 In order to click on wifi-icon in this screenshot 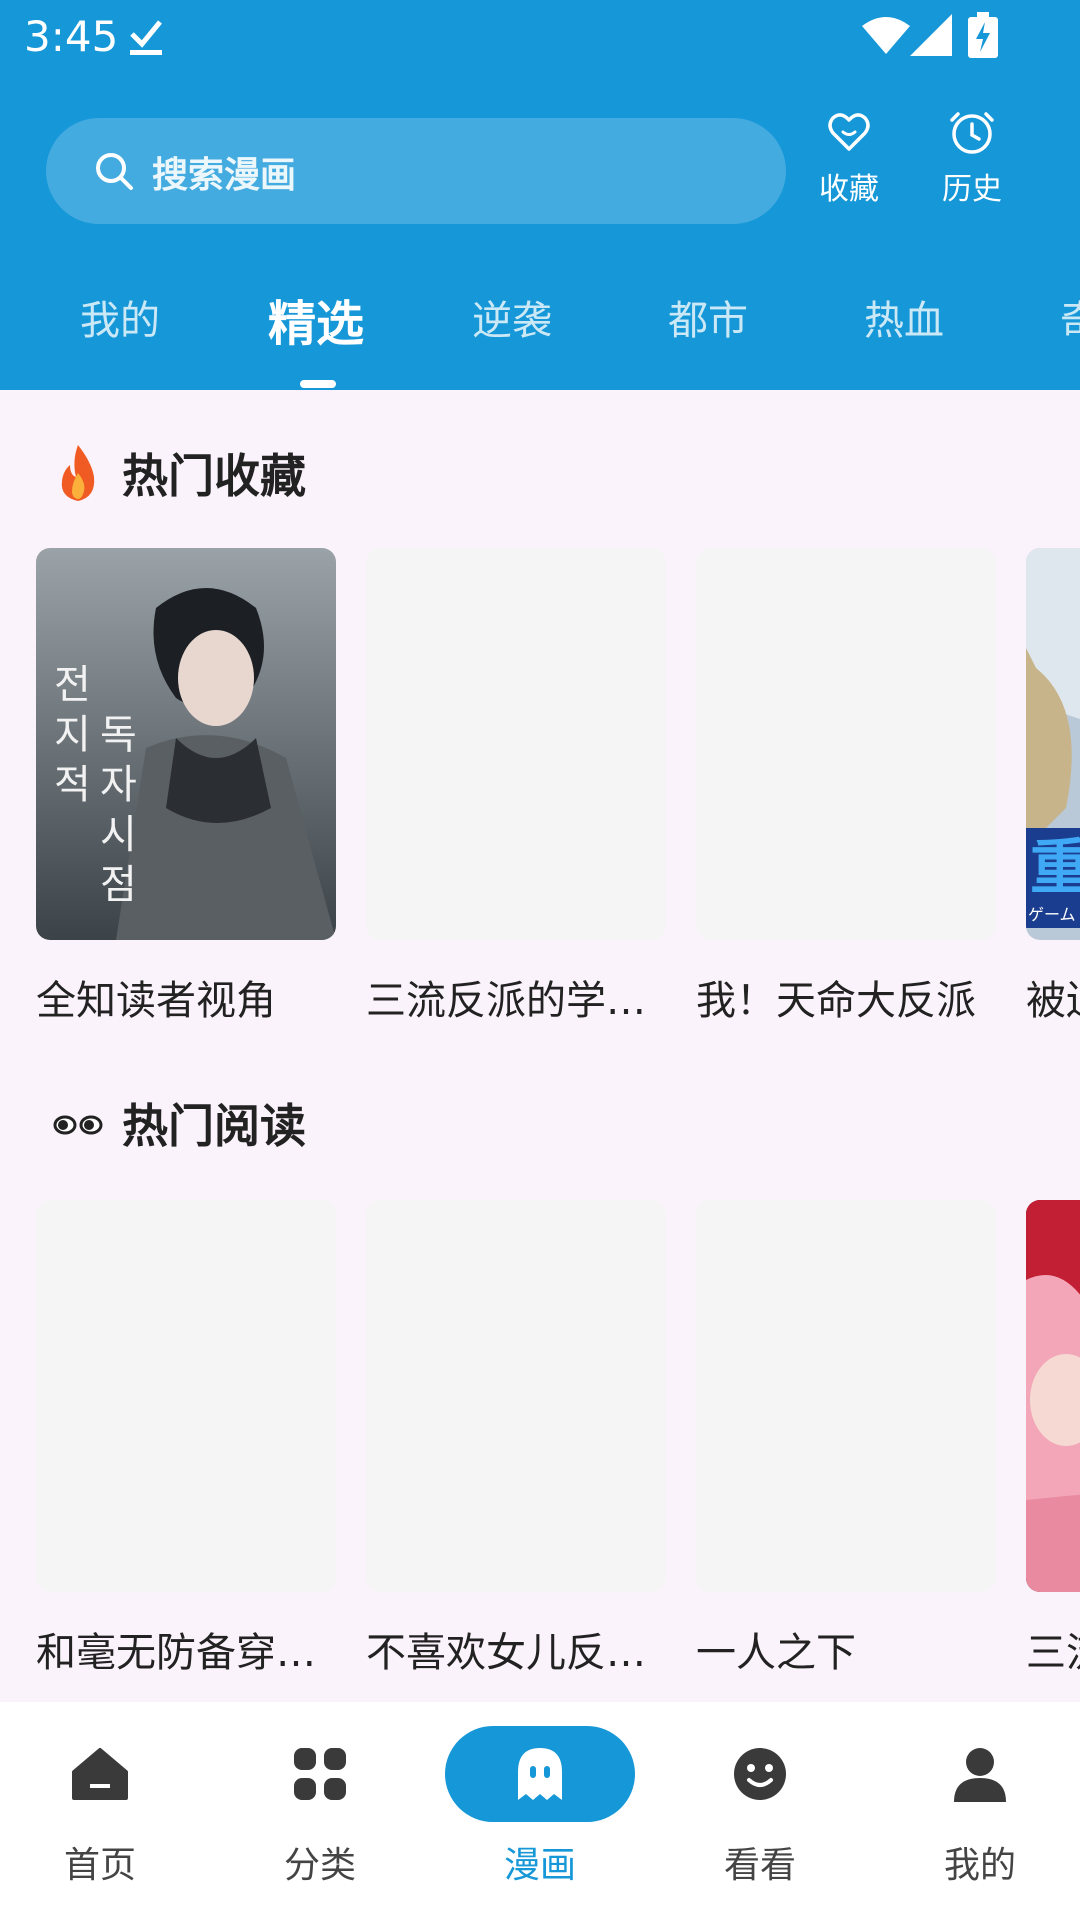, I will do `click(886, 35)`.